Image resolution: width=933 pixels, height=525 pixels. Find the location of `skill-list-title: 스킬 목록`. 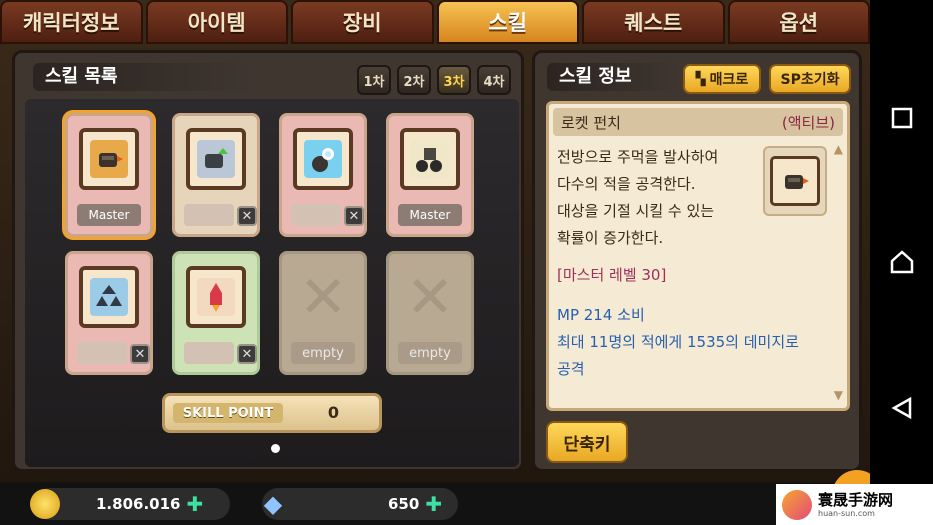

skill-list-title: 스킬 목록 is located at coordinates (144, 77).